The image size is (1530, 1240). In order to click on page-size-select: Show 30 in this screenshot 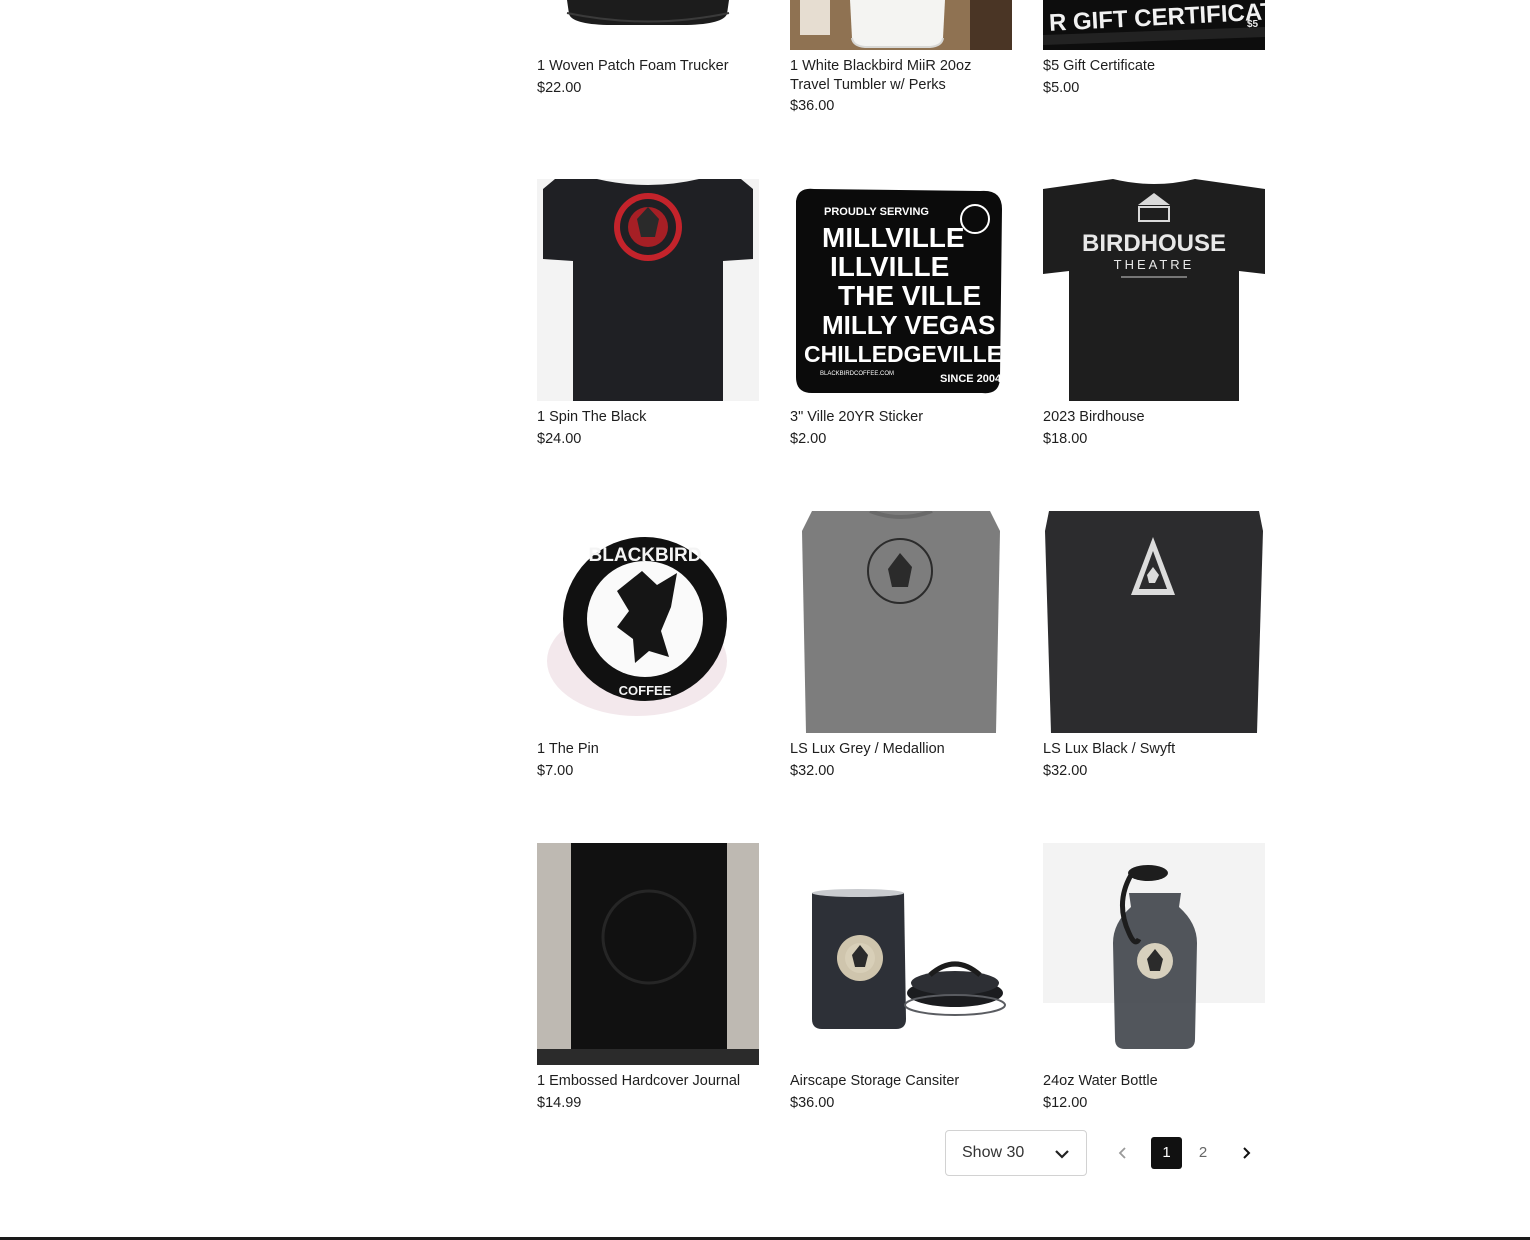, I will do `click(1016, 1153)`.